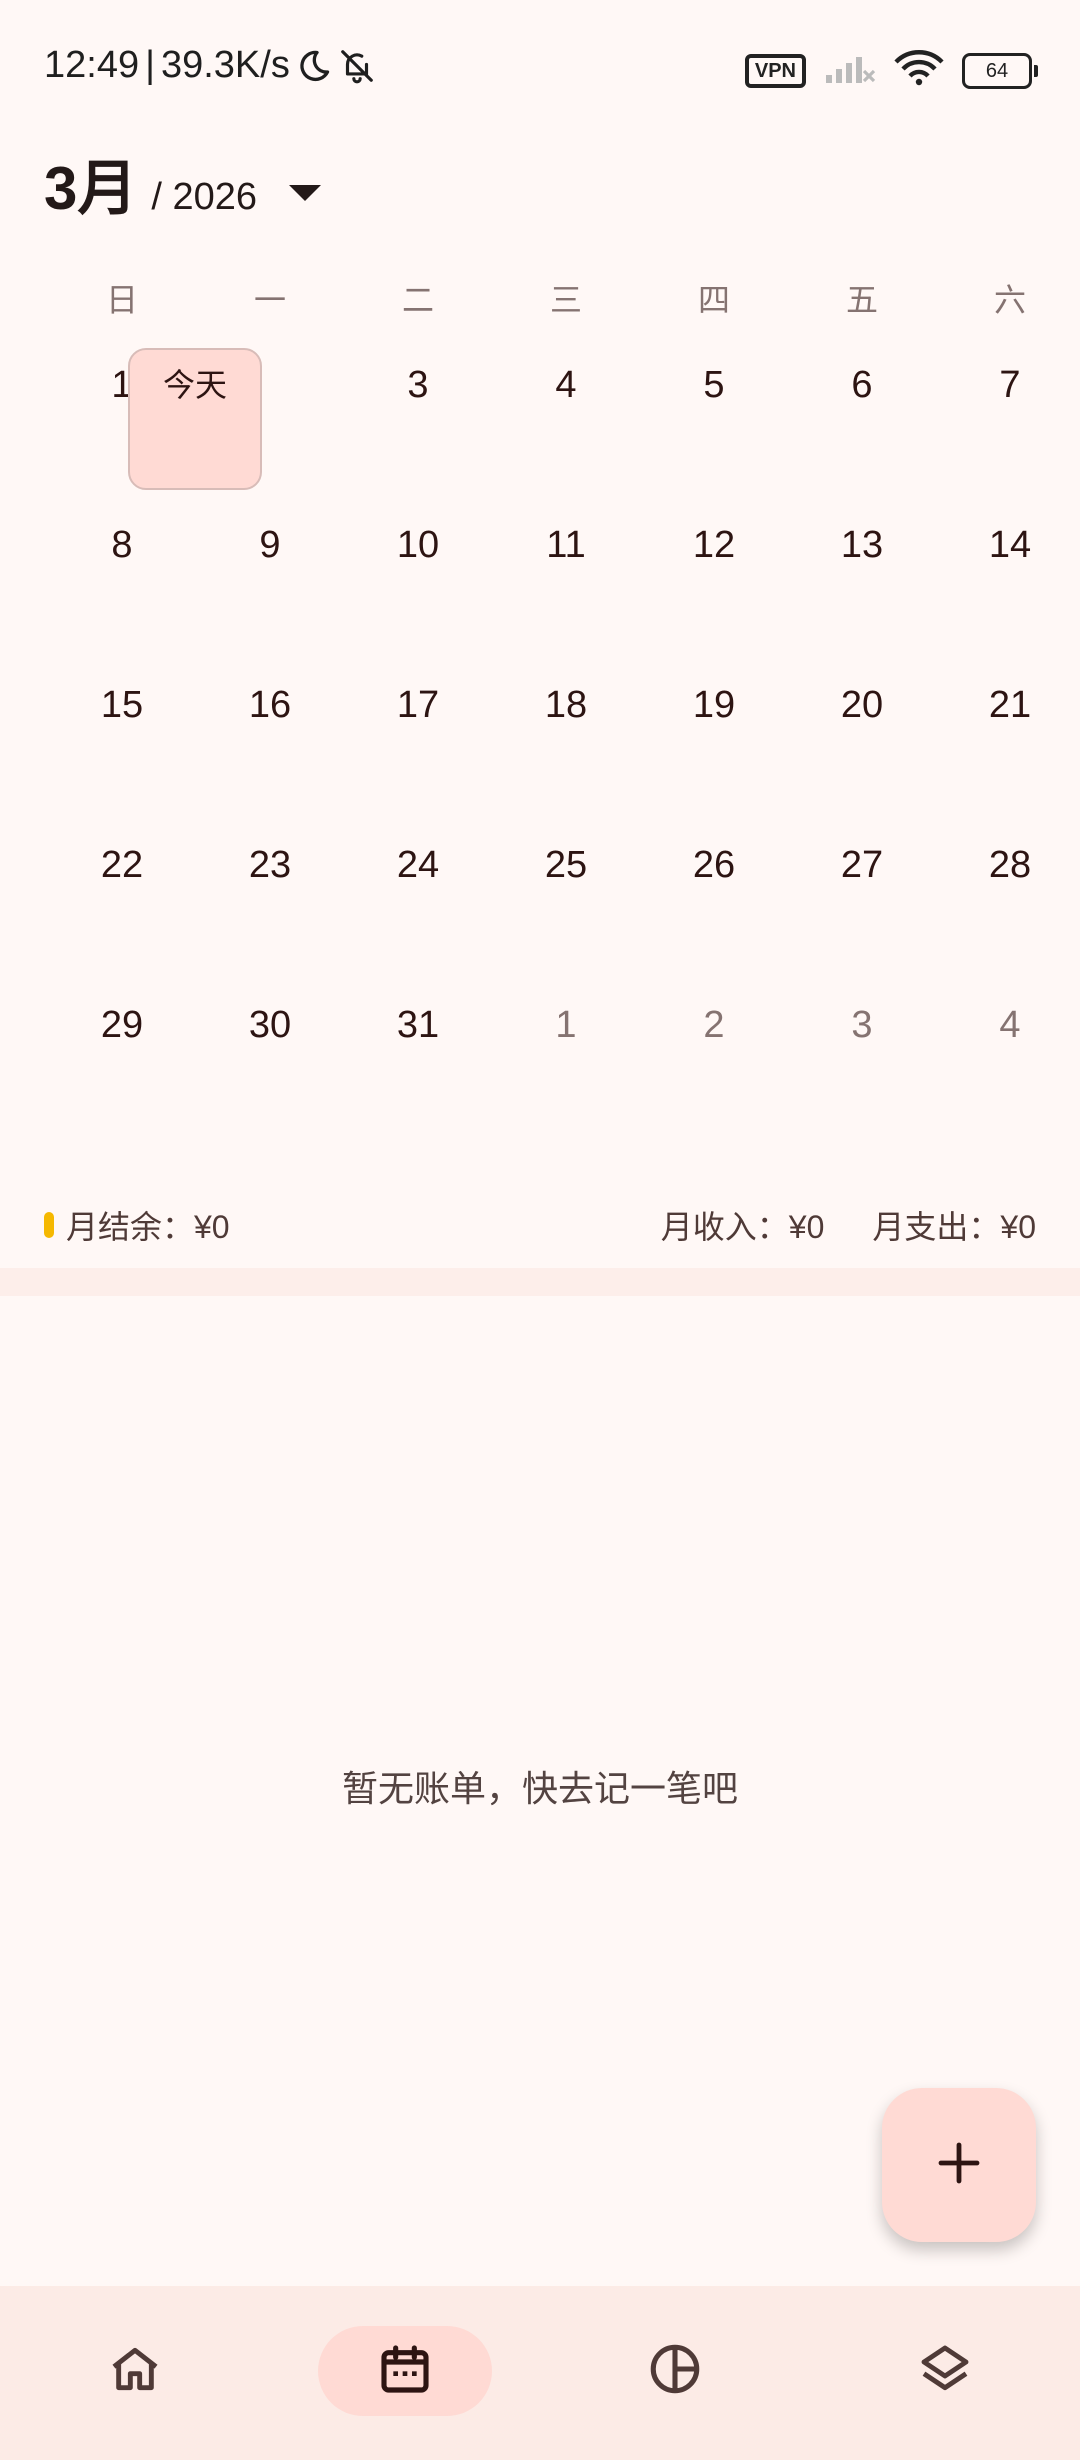  I want to click on weekday-label: 日, so click(121, 300).